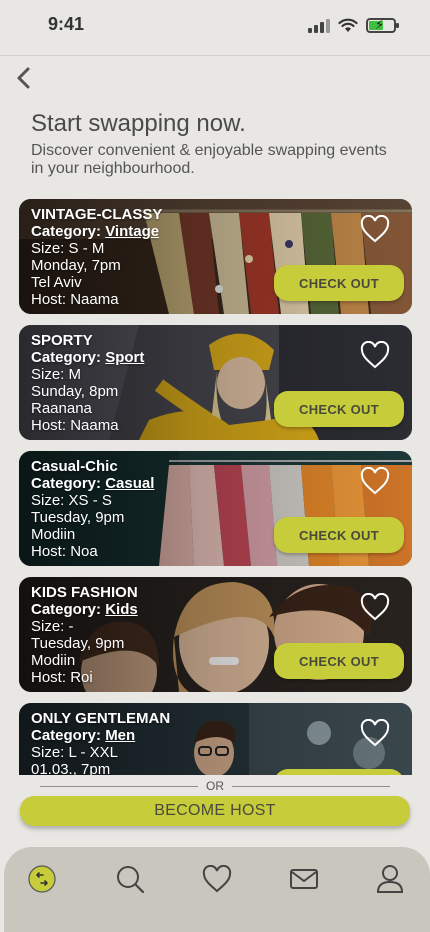 The height and width of the screenshot is (932, 430). Describe the element at coordinates (56, 282) in the screenshot. I see `event-city: Tel Aviv` at that location.